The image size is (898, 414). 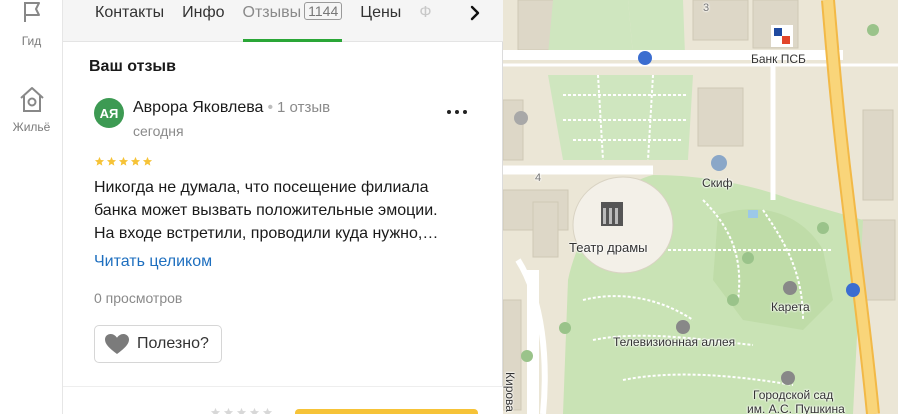 I want to click on author-name: Аврора Яковлева, so click(x=198, y=107).